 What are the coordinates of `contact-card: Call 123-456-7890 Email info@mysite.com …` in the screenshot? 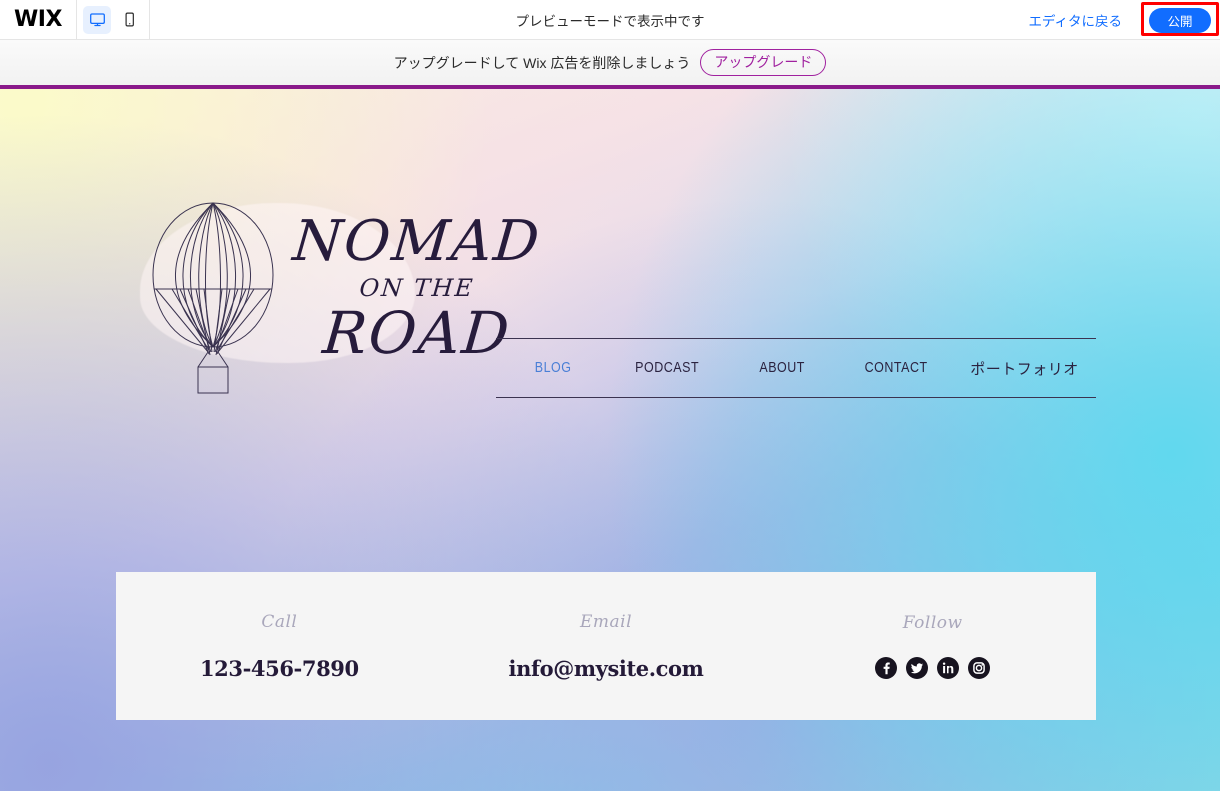 It's located at (606, 646).